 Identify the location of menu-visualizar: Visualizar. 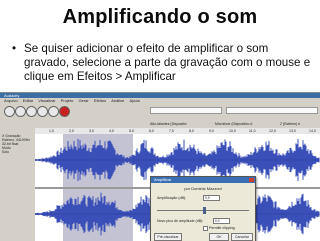
(46, 100).